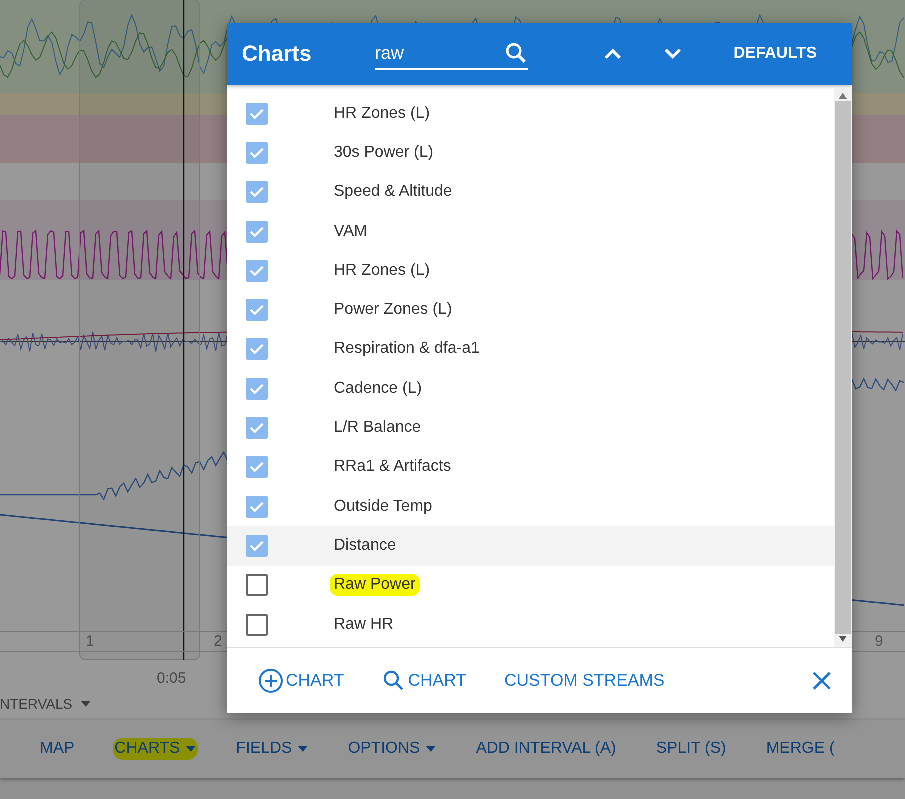  I want to click on chart-name: Raw Power, so click(375, 585).